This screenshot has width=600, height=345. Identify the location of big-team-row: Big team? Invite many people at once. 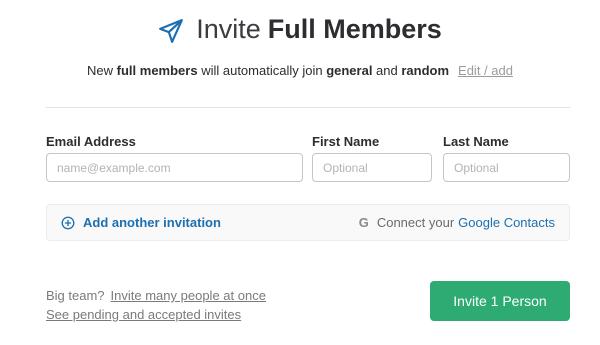
(156, 295).